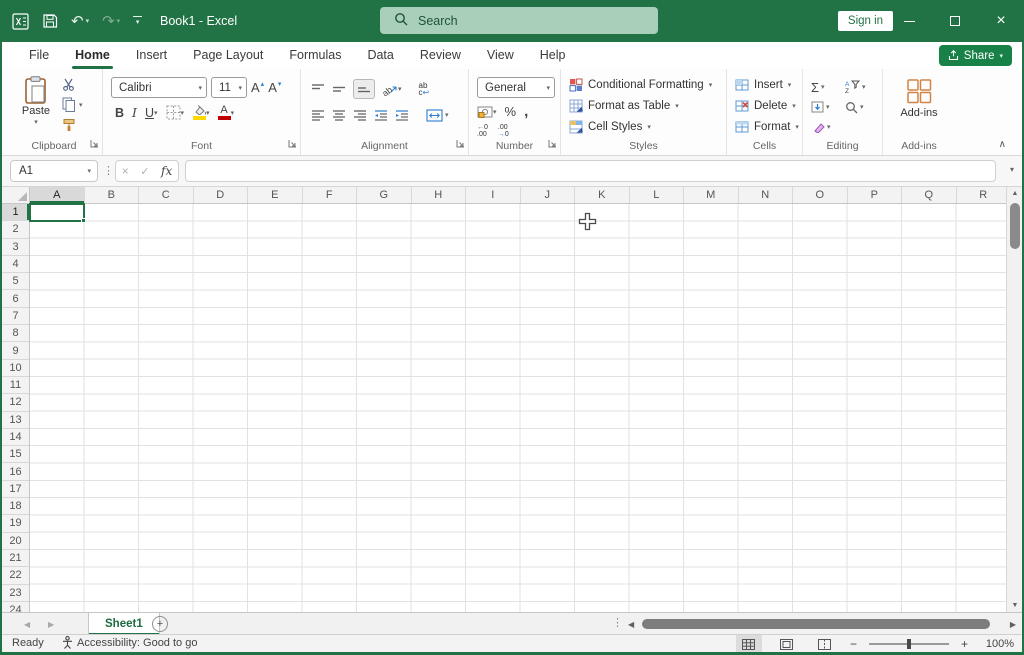 The image size is (1024, 655). Describe the element at coordinates (57, 213) in the screenshot. I see `selected-cell-a1` at that location.